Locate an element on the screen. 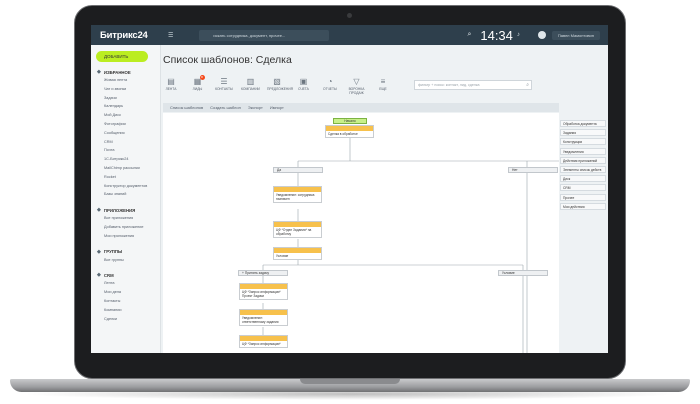 This screenshot has width=700, height=404. toolbar-label: СЧЕТА is located at coordinates (303, 89).